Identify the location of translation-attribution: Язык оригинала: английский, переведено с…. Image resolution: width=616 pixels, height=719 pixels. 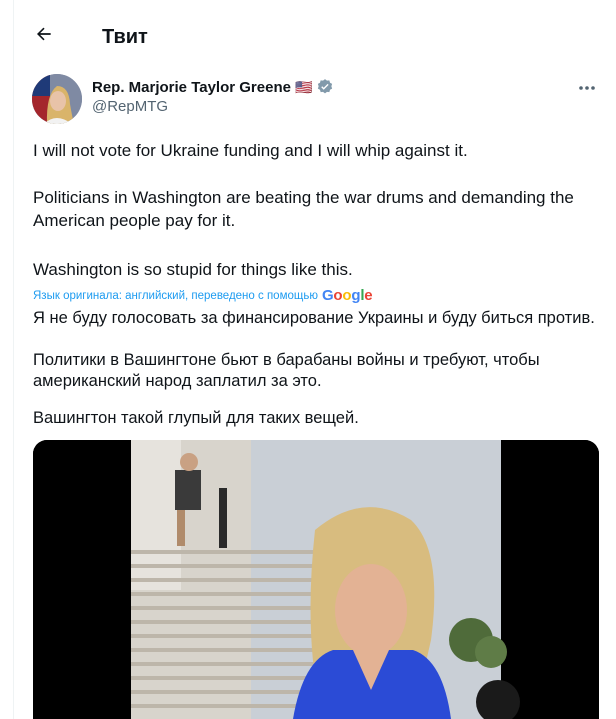
(203, 295).